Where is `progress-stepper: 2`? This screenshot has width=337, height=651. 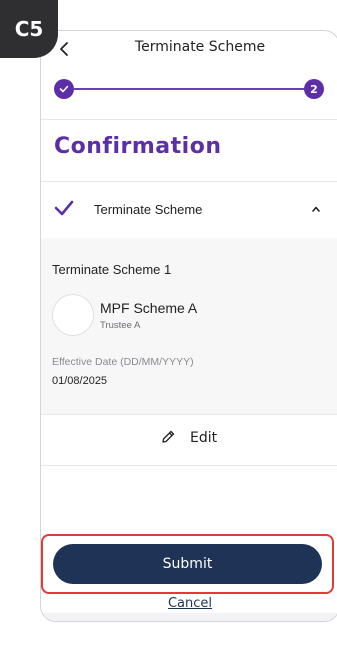
progress-stepper: 2 is located at coordinates (189, 89).